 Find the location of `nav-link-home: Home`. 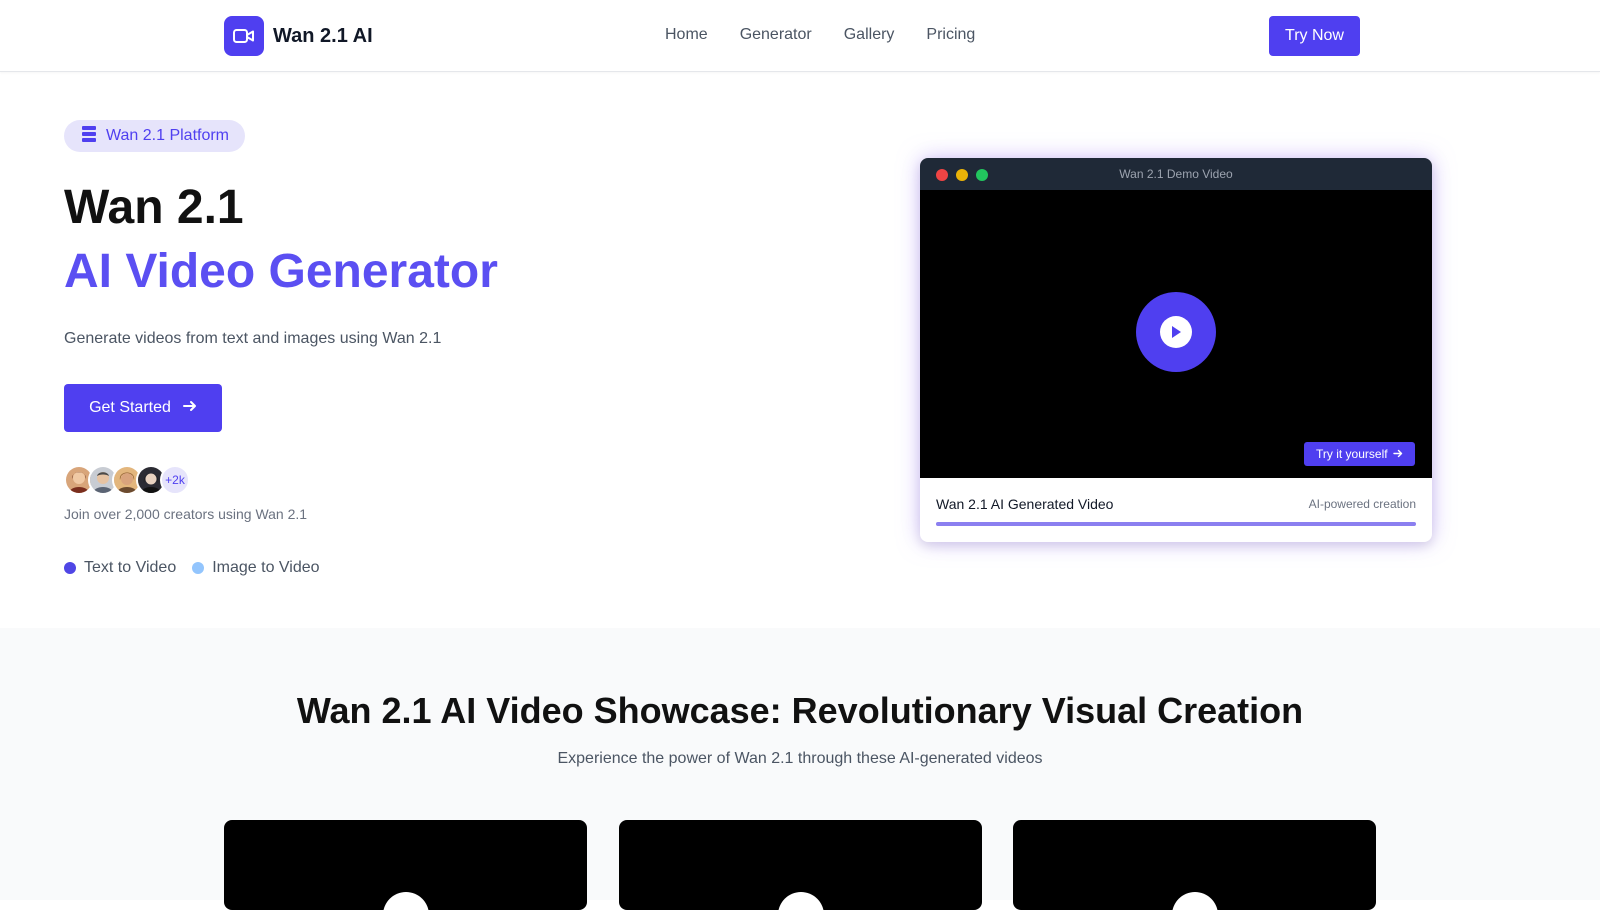

nav-link-home: Home is located at coordinates (686, 35).